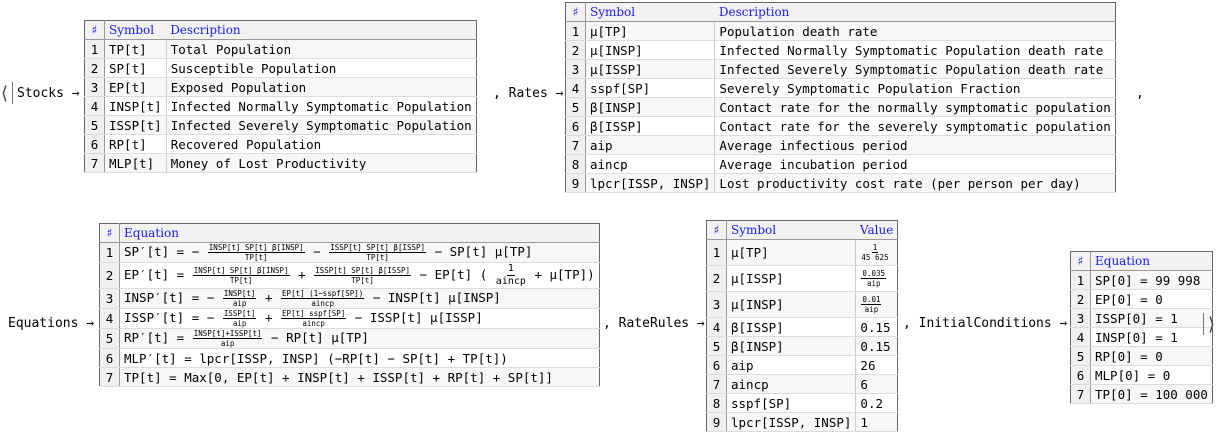  What do you see at coordinates (154, 274) in the screenshot?
I see `equation-lhs: EP′[t] =` at bounding box center [154, 274].